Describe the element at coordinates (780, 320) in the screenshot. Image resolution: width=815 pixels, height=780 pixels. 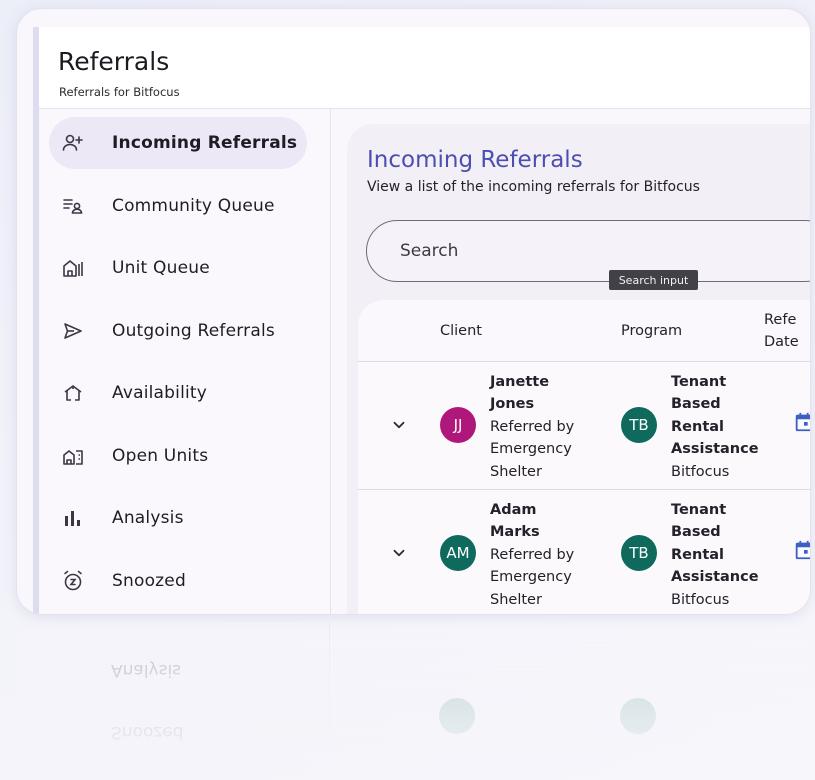
I see `column-header-referral-date-part1: Refe` at that location.